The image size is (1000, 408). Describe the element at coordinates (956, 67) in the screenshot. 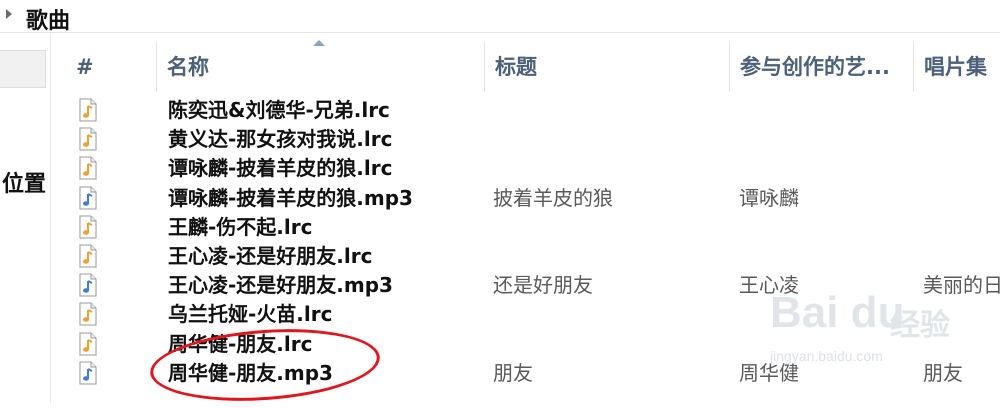

I see `column-header-album: 唱片集` at that location.